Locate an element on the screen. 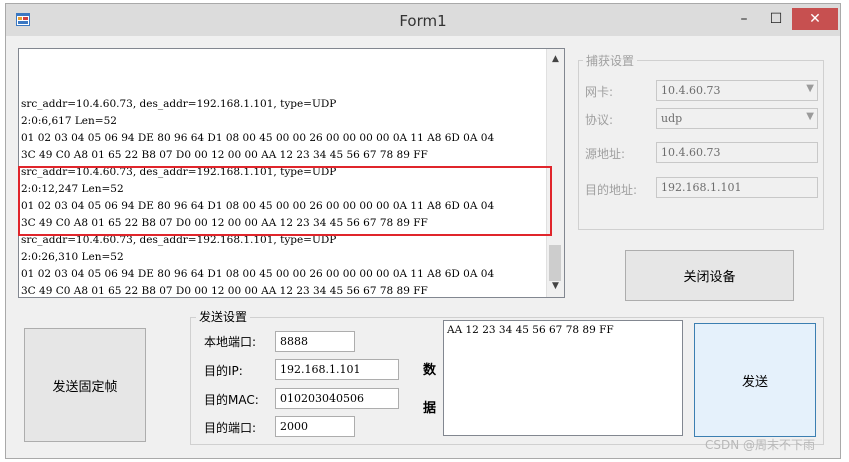 The image size is (849, 462). close-button: ✕ is located at coordinates (815, 19).